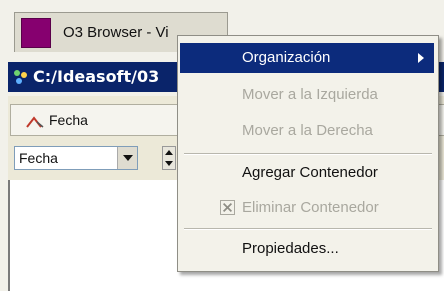 The width and height of the screenshot is (444, 291). I want to click on menu-item-organizacion: Organización, so click(307, 58).